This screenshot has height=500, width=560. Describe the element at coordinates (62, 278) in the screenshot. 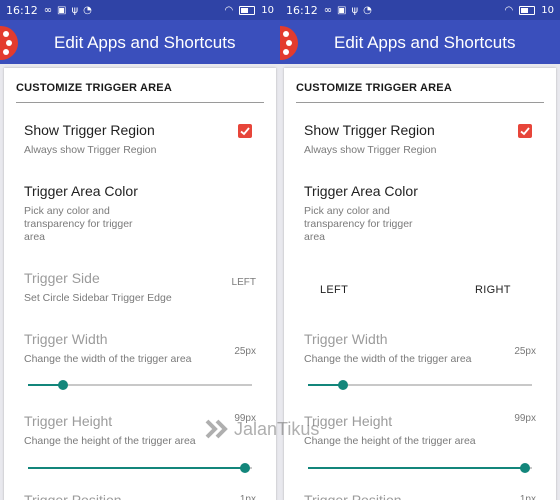

I see `pref-trigger-side-title: Trigger Side` at that location.